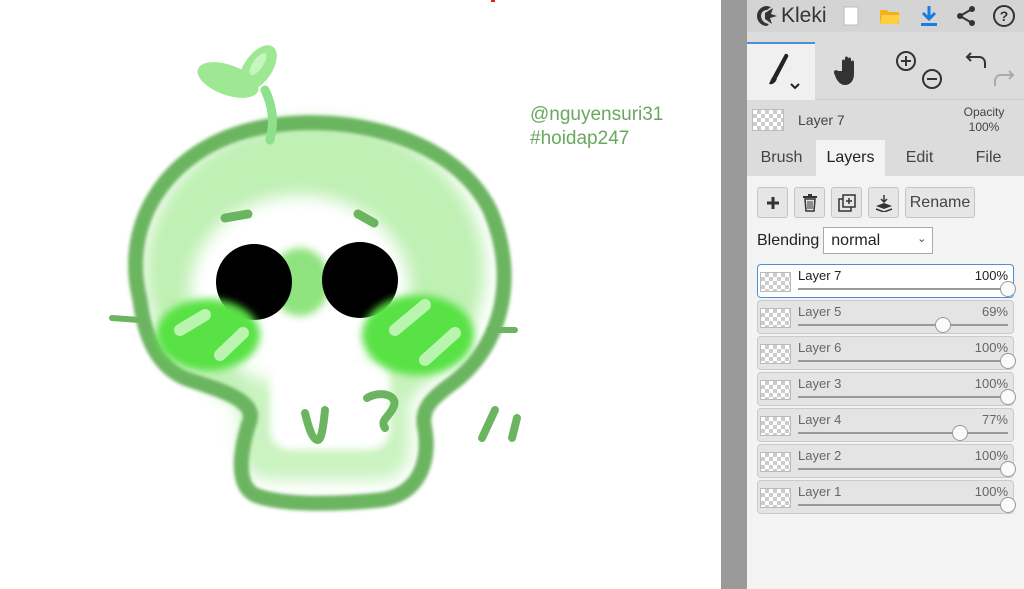 This screenshot has height=589, width=1024. I want to click on help-icon: ?, so click(1004, 16).